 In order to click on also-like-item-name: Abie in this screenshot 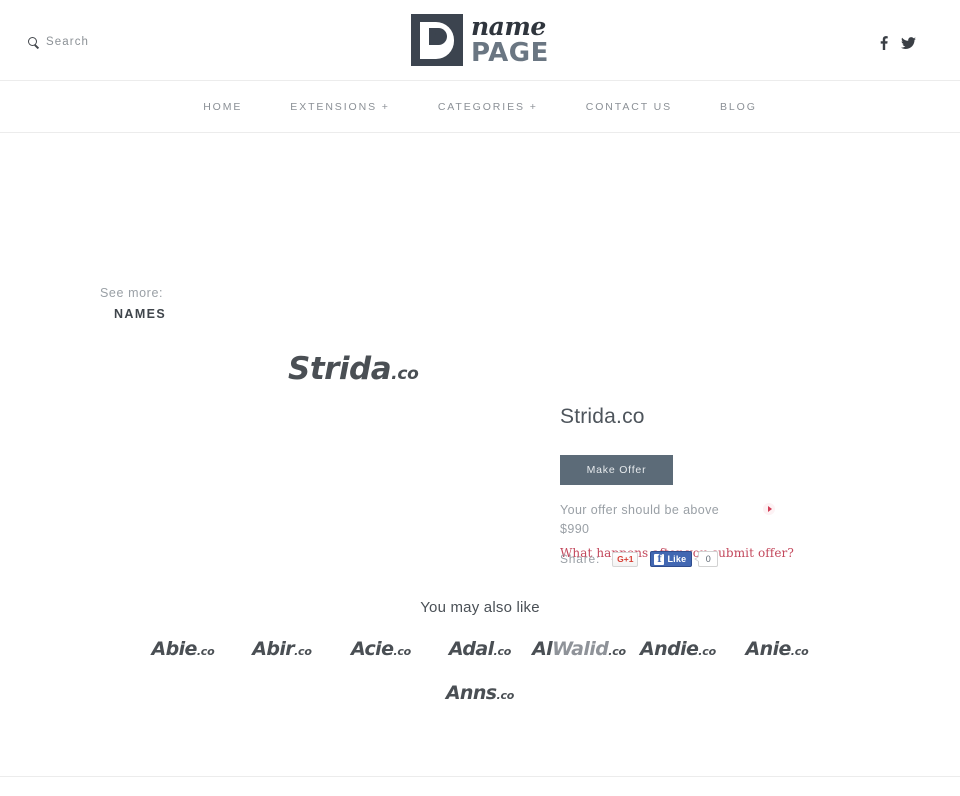, I will do `click(174, 649)`.